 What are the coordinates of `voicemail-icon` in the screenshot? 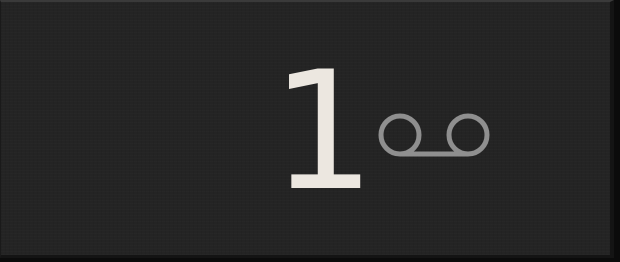 It's located at (434, 135).